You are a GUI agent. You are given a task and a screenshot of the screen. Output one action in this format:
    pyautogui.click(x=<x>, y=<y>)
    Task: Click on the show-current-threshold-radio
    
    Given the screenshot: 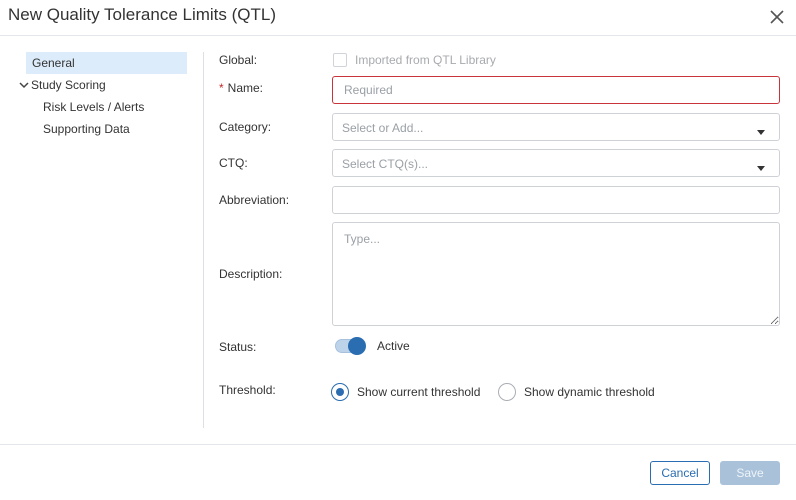 What is the action you would take?
    pyautogui.click(x=340, y=392)
    